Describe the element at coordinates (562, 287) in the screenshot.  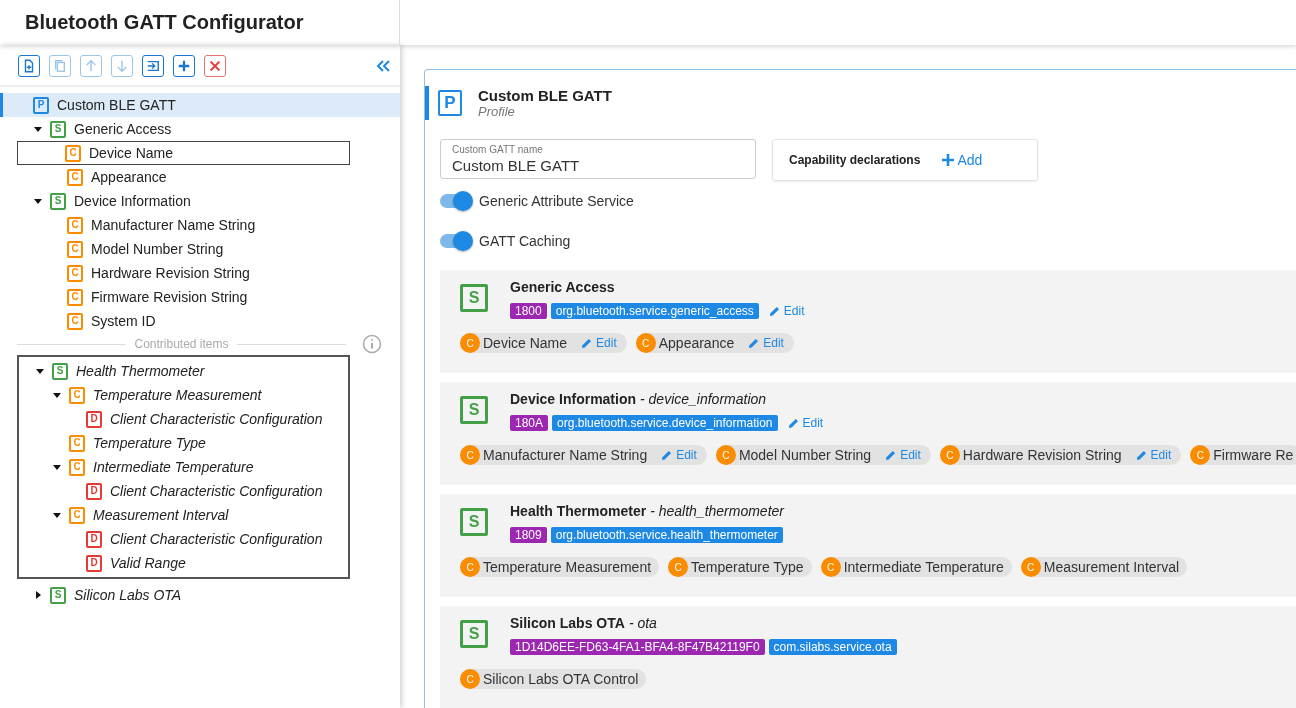
I see `service-name: Generic Access` at that location.